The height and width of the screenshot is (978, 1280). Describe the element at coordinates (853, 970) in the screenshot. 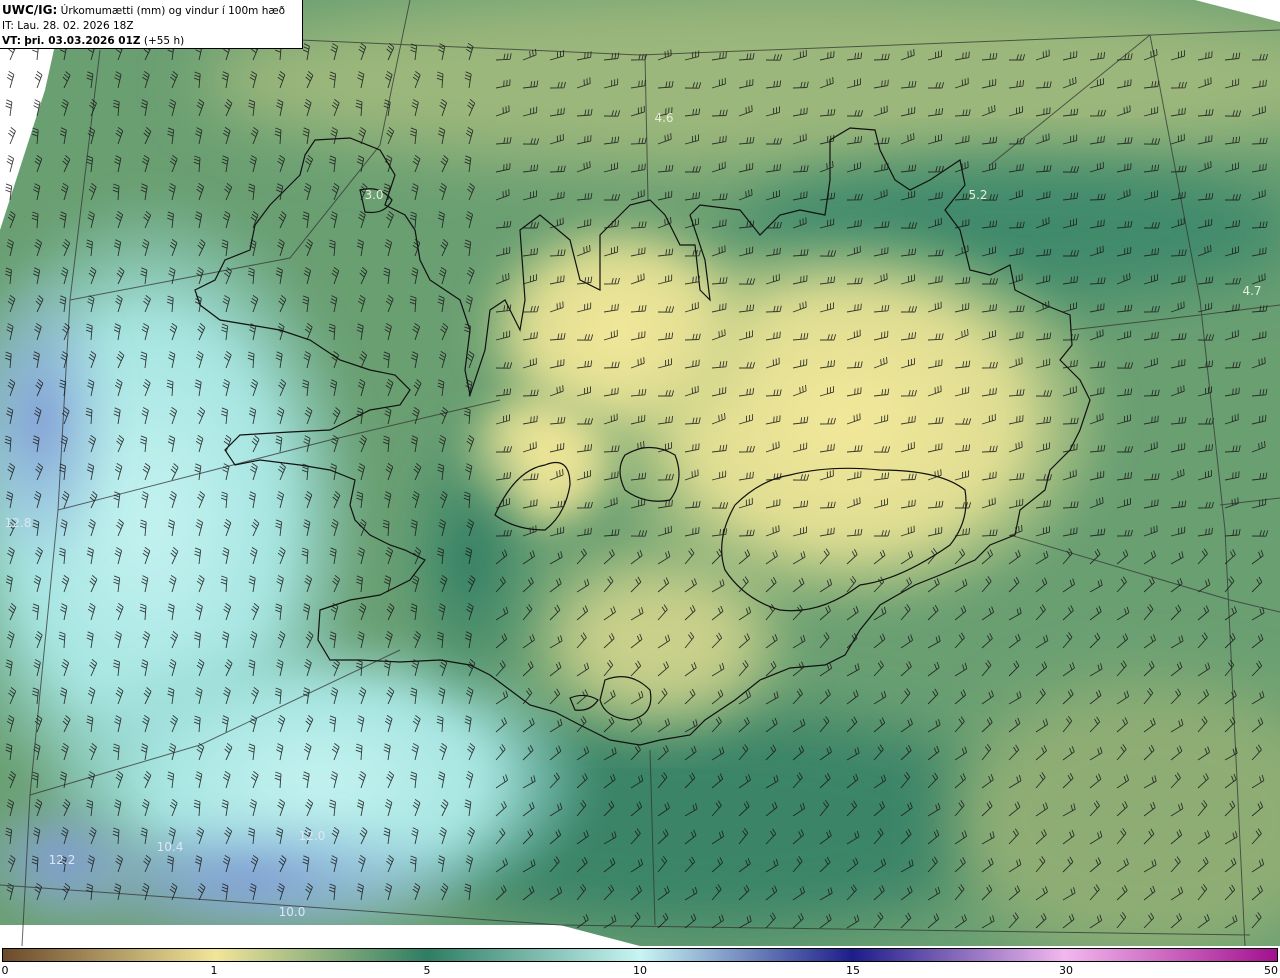

I see `colorbar-tick: 15` at that location.